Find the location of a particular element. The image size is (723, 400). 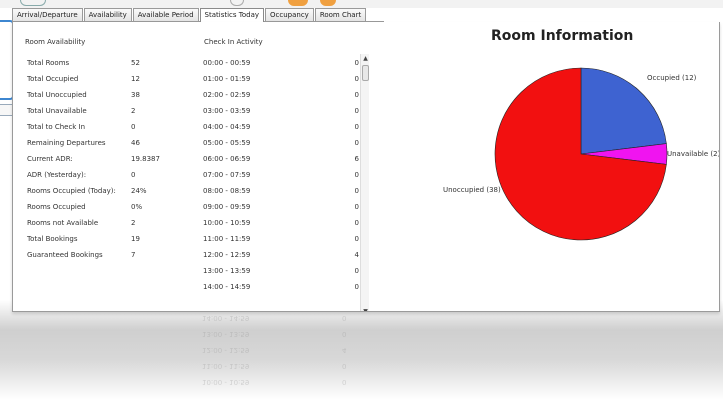

room-availability-row: ADR (Yesterday): 0 is located at coordinates (112, 178).